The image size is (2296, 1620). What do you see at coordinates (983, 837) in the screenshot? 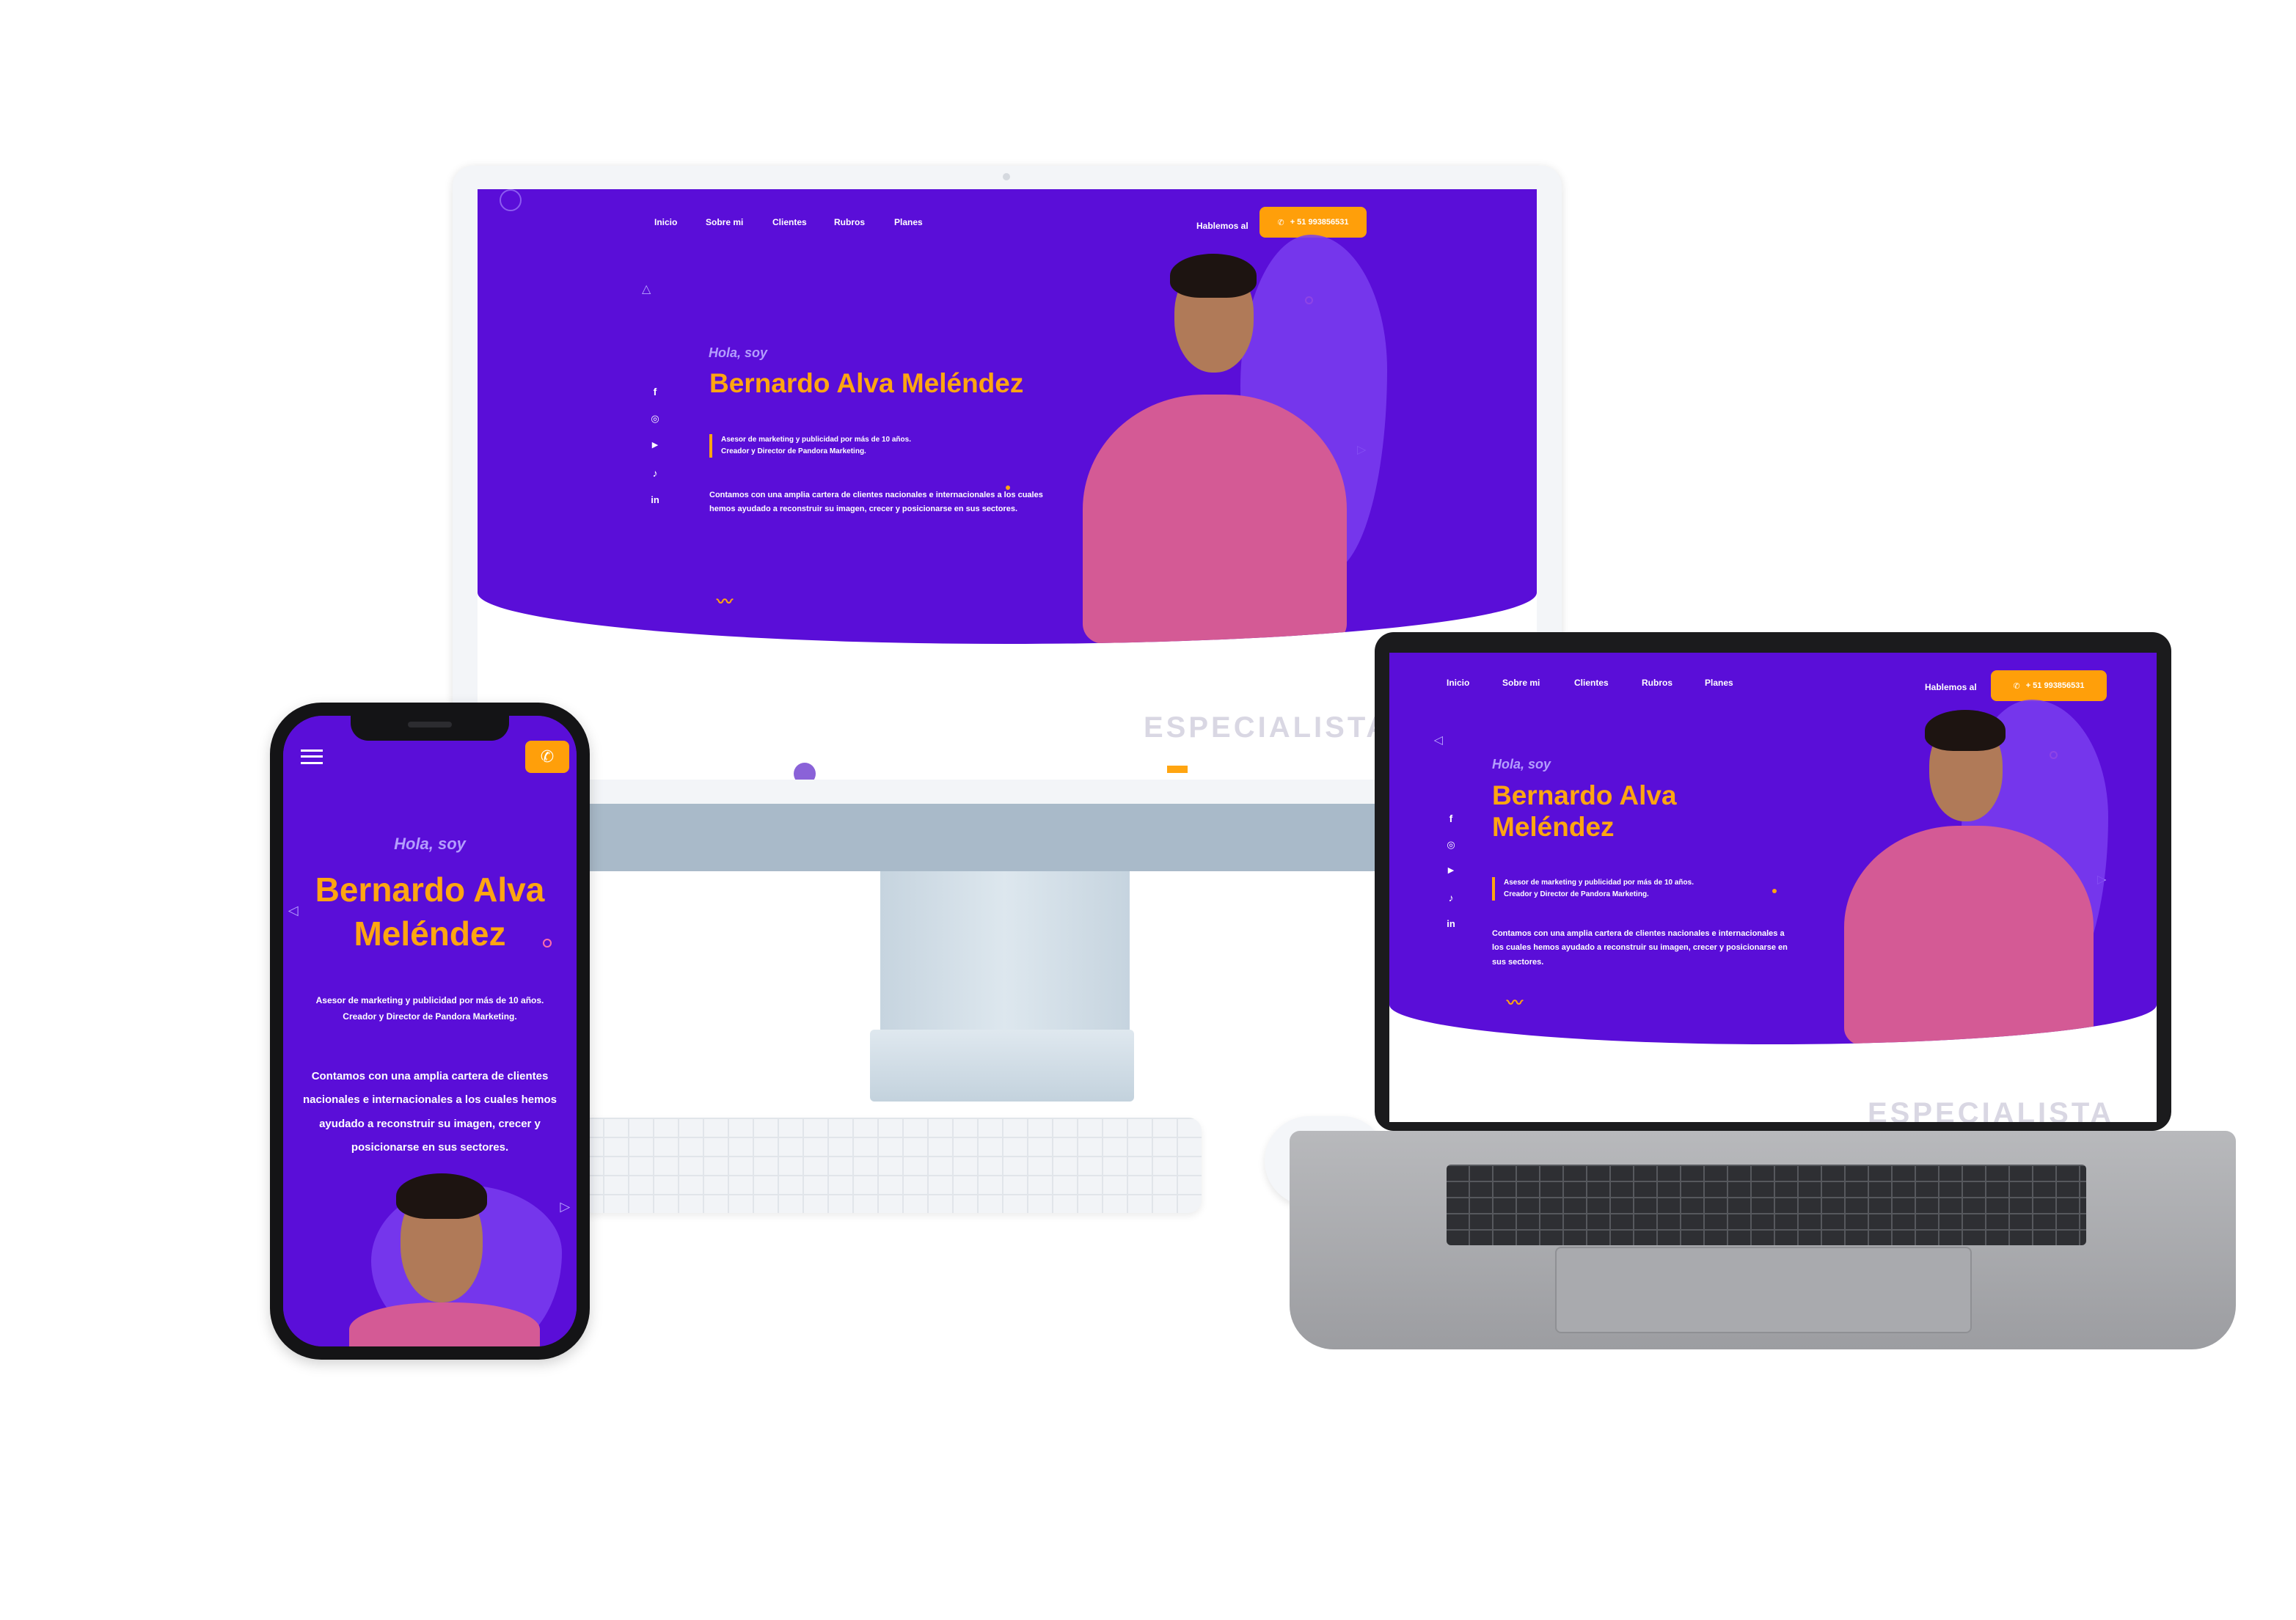
I see `monitor-chin` at bounding box center [983, 837].